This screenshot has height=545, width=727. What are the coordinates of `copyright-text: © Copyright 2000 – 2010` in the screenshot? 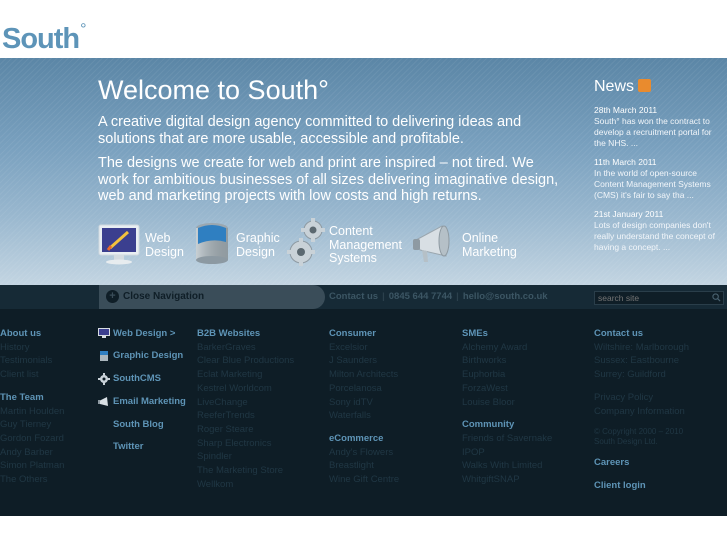 It's located at (639, 432).